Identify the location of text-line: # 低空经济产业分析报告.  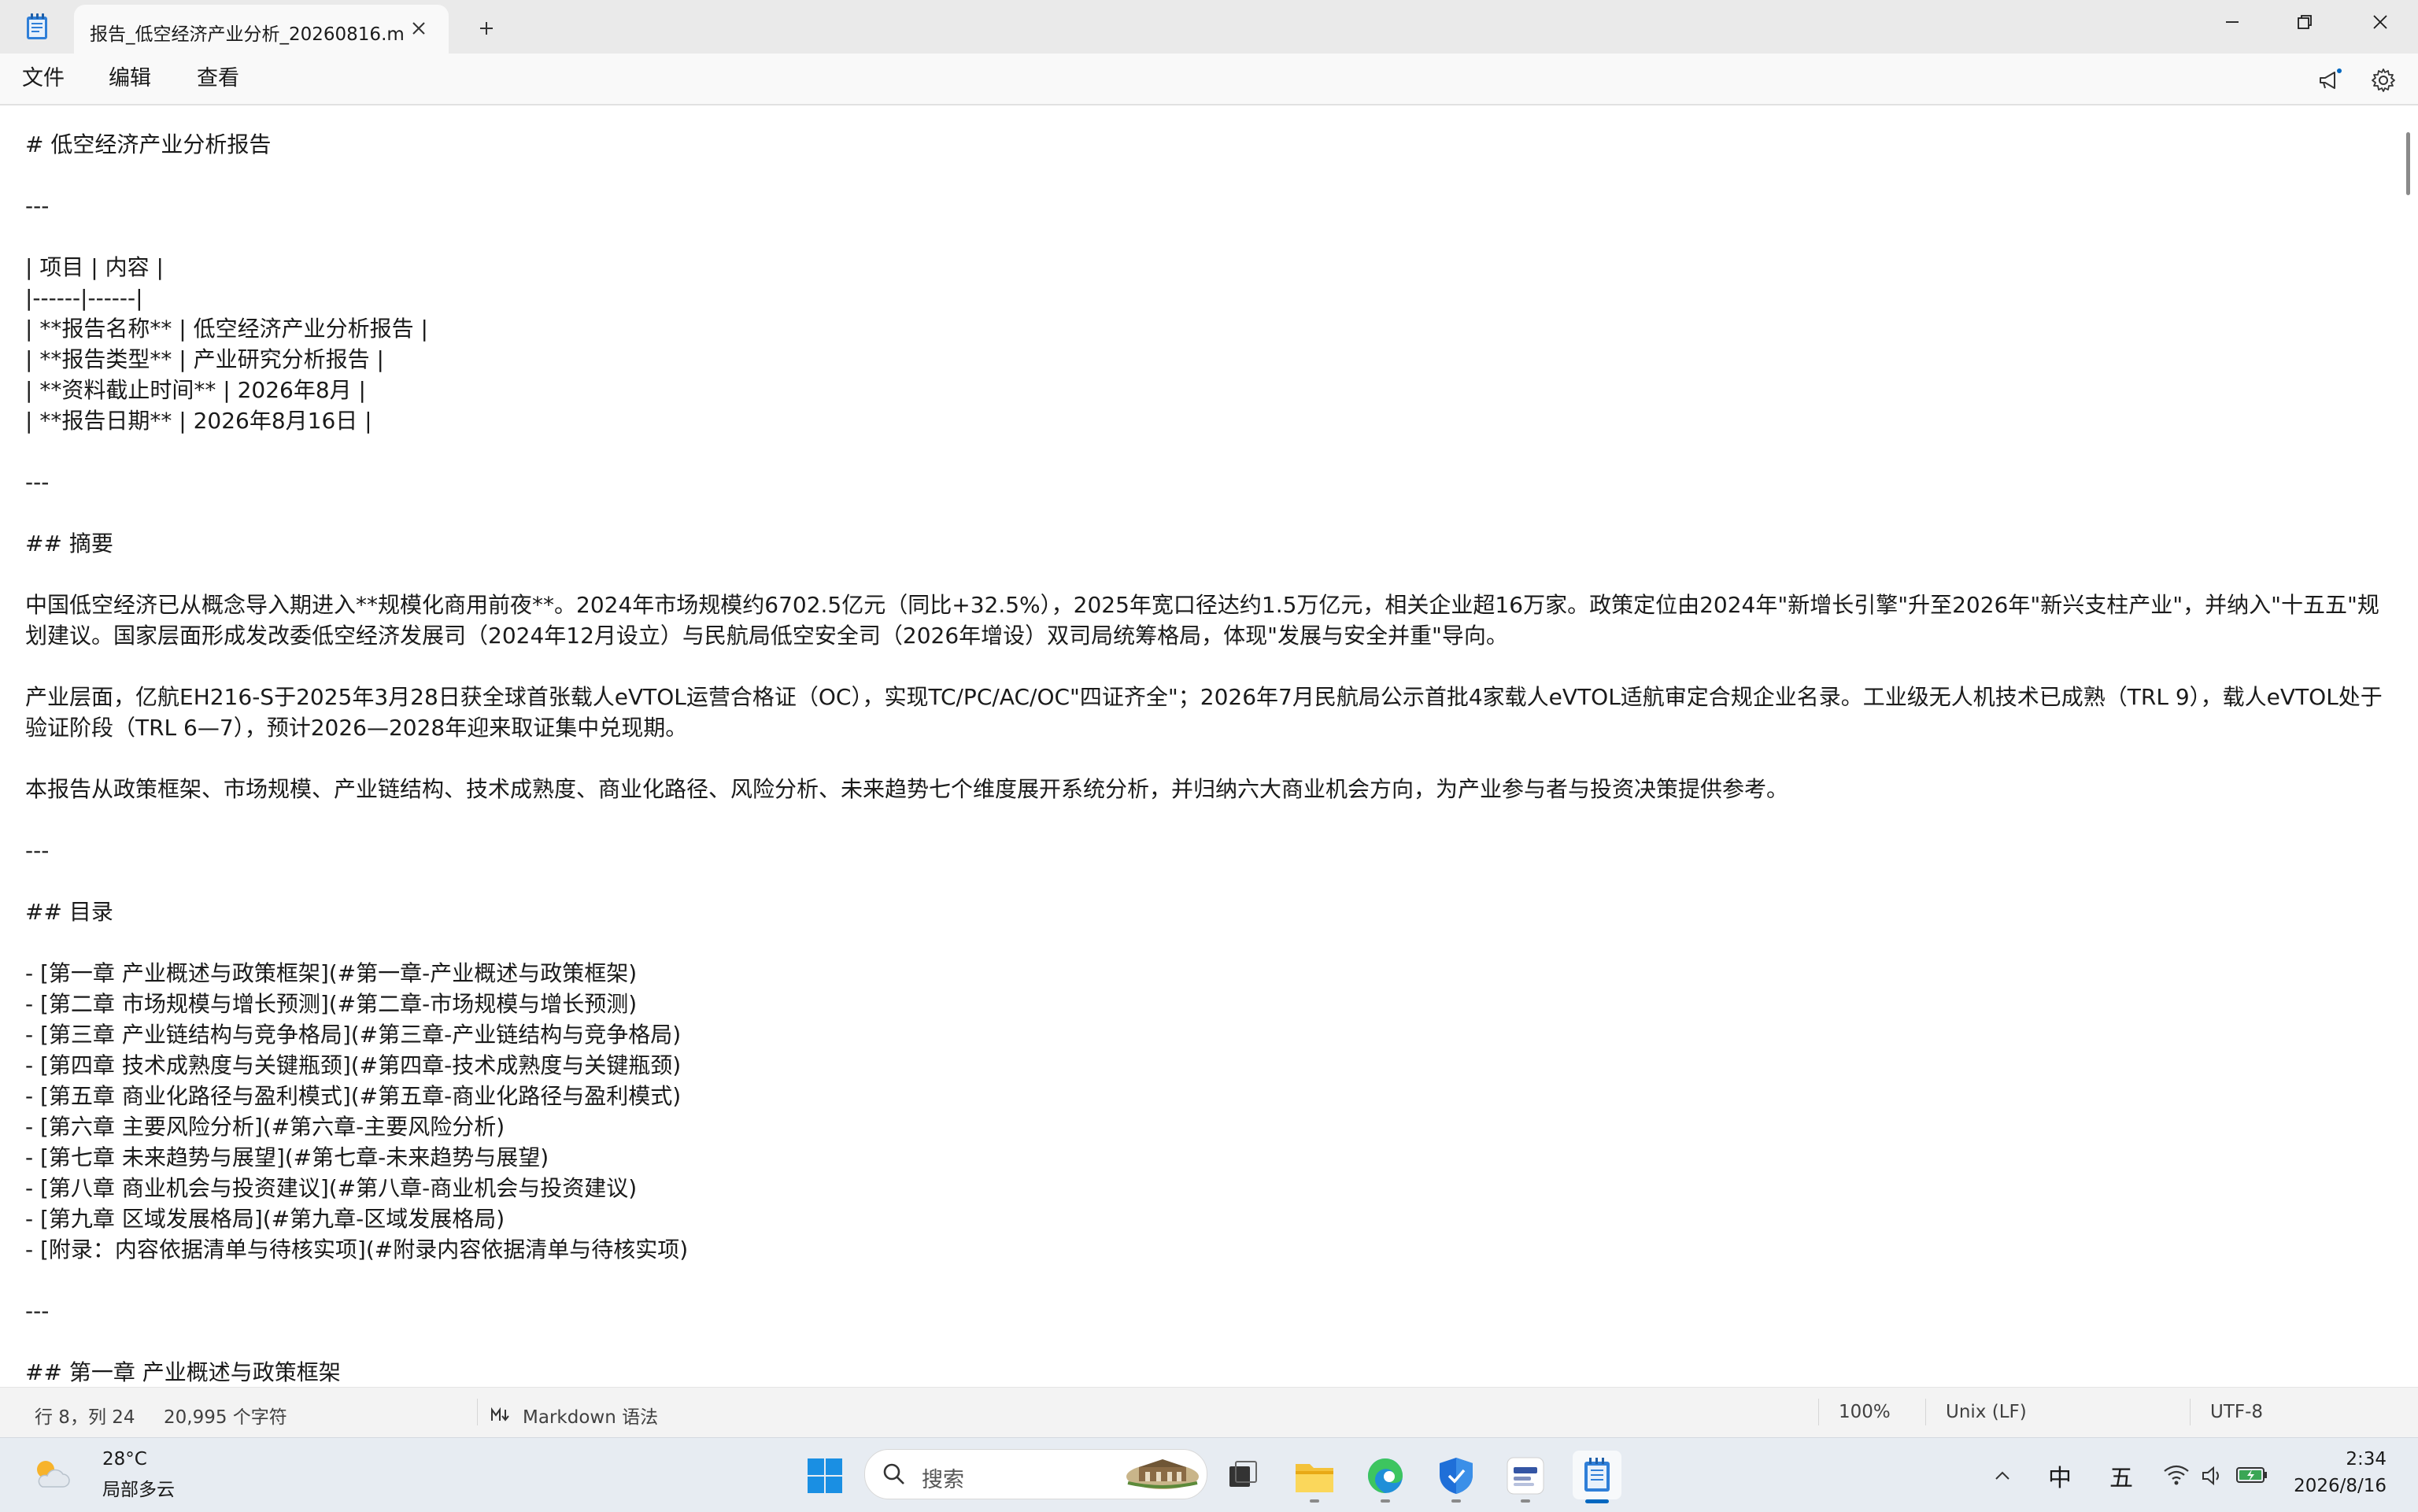
(148, 144).